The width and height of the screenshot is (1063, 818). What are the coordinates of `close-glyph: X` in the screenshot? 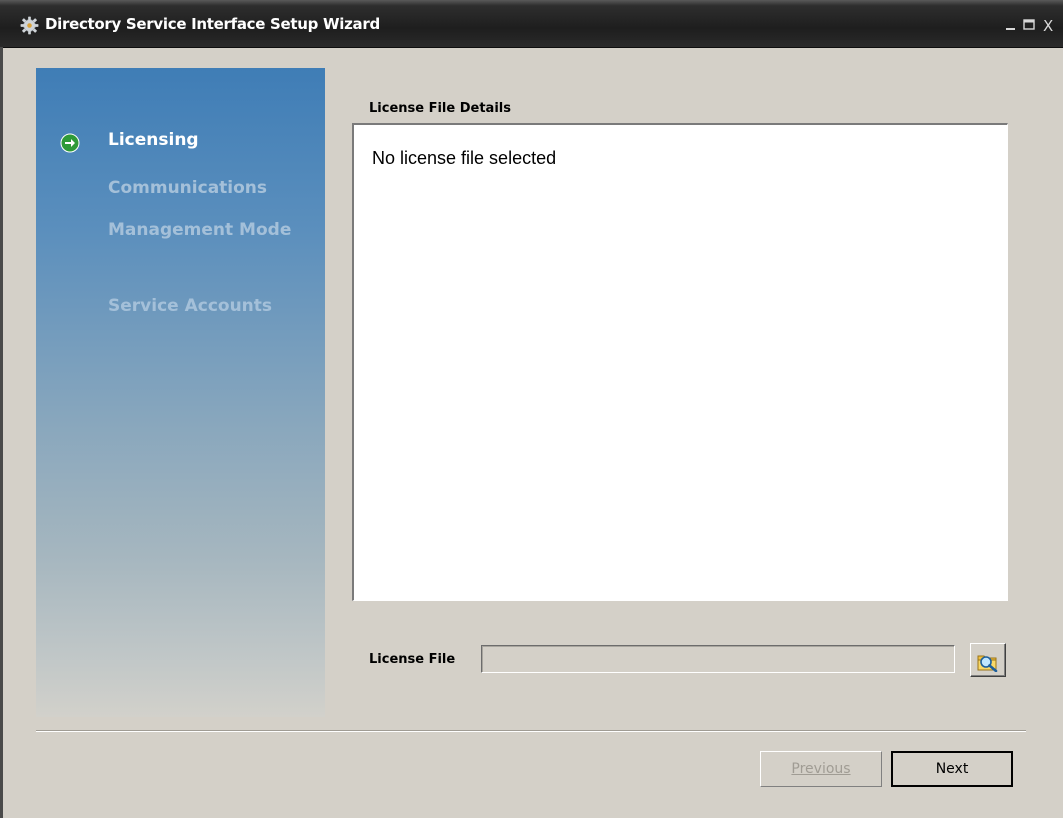 It's located at (1048, 25).